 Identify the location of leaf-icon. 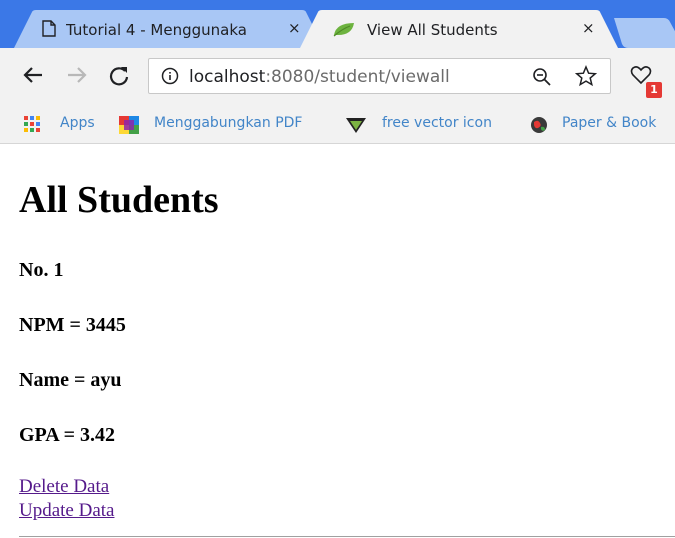
(344, 31).